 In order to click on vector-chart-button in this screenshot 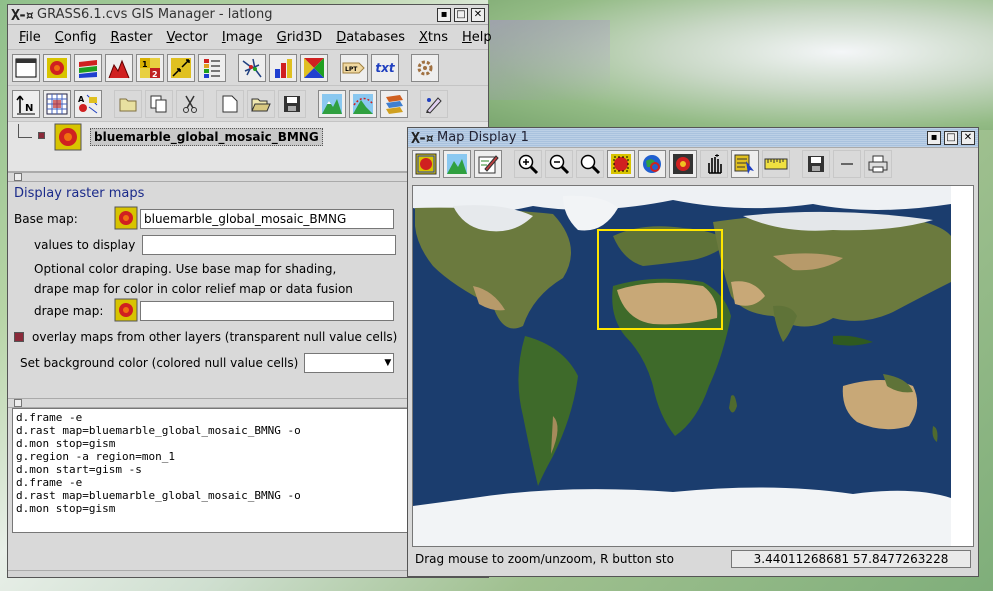, I will do `click(314, 67)`.